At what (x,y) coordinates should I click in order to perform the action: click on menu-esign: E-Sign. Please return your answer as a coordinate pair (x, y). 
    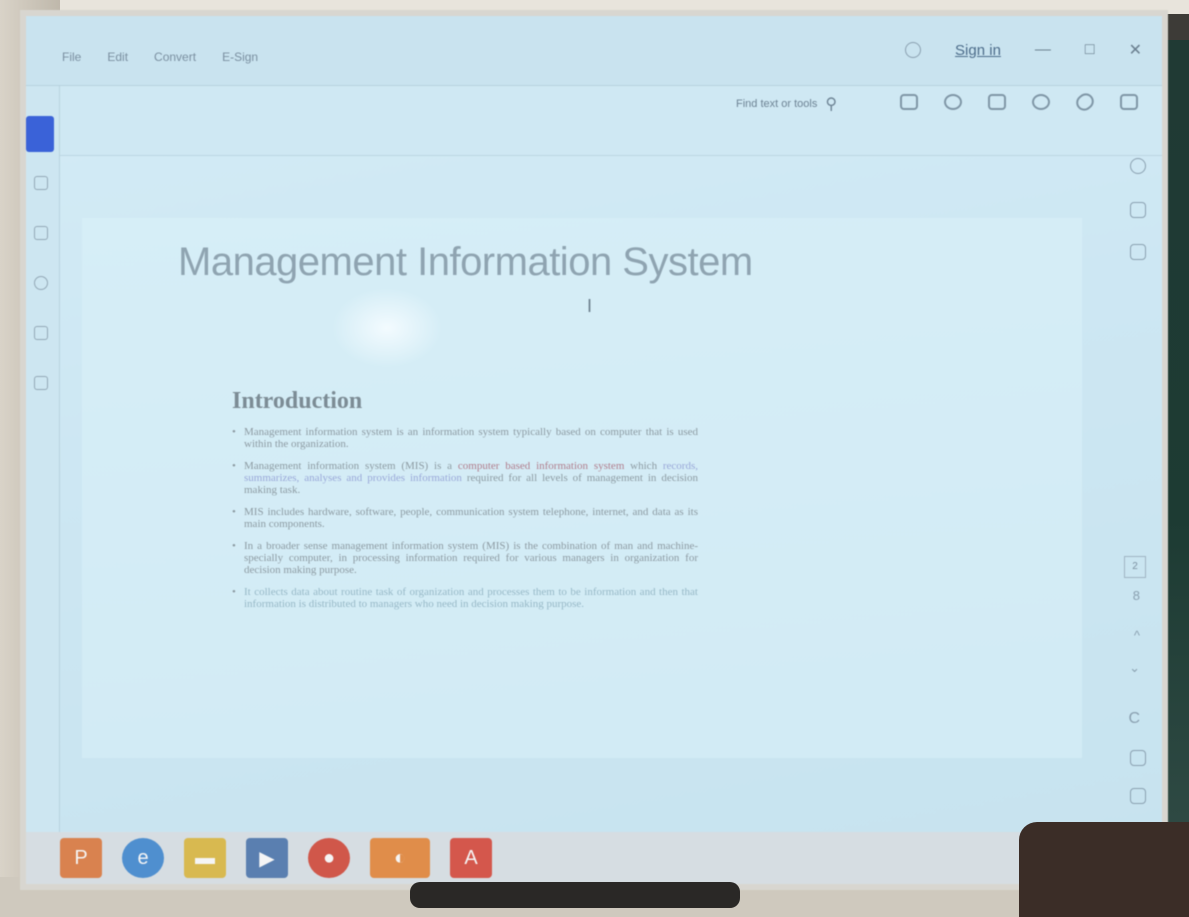
    Looking at the image, I should click on (240, 57).